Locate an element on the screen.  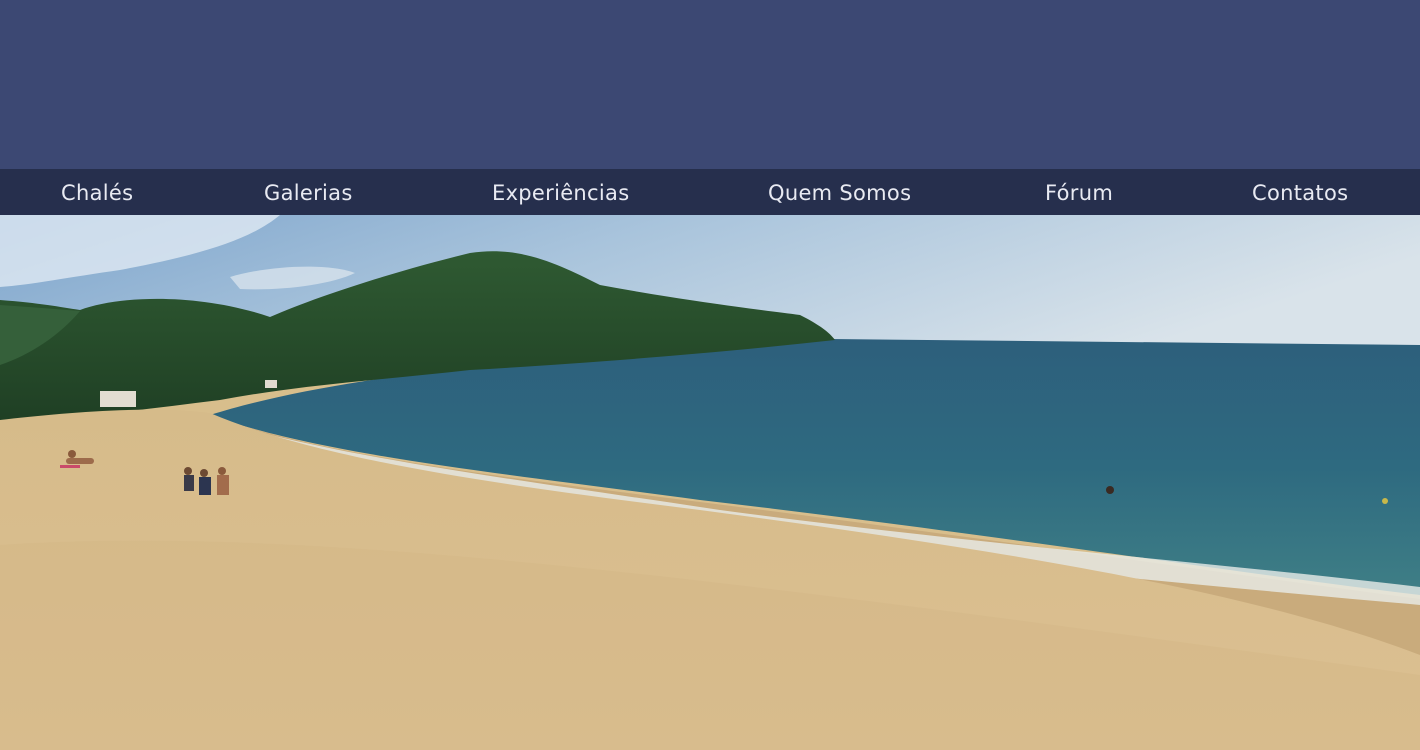
nav-item-experiencias: Experiências is located at coordinates (560, 192).